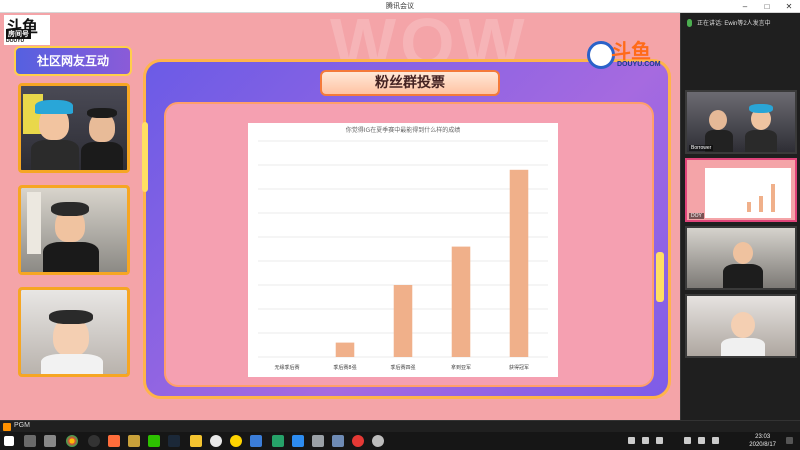 The width and height of the screenshot is (800, 450). Describe the element at coordinates (30, 441) in the screenshot. I see `taskview-icon` at that location.